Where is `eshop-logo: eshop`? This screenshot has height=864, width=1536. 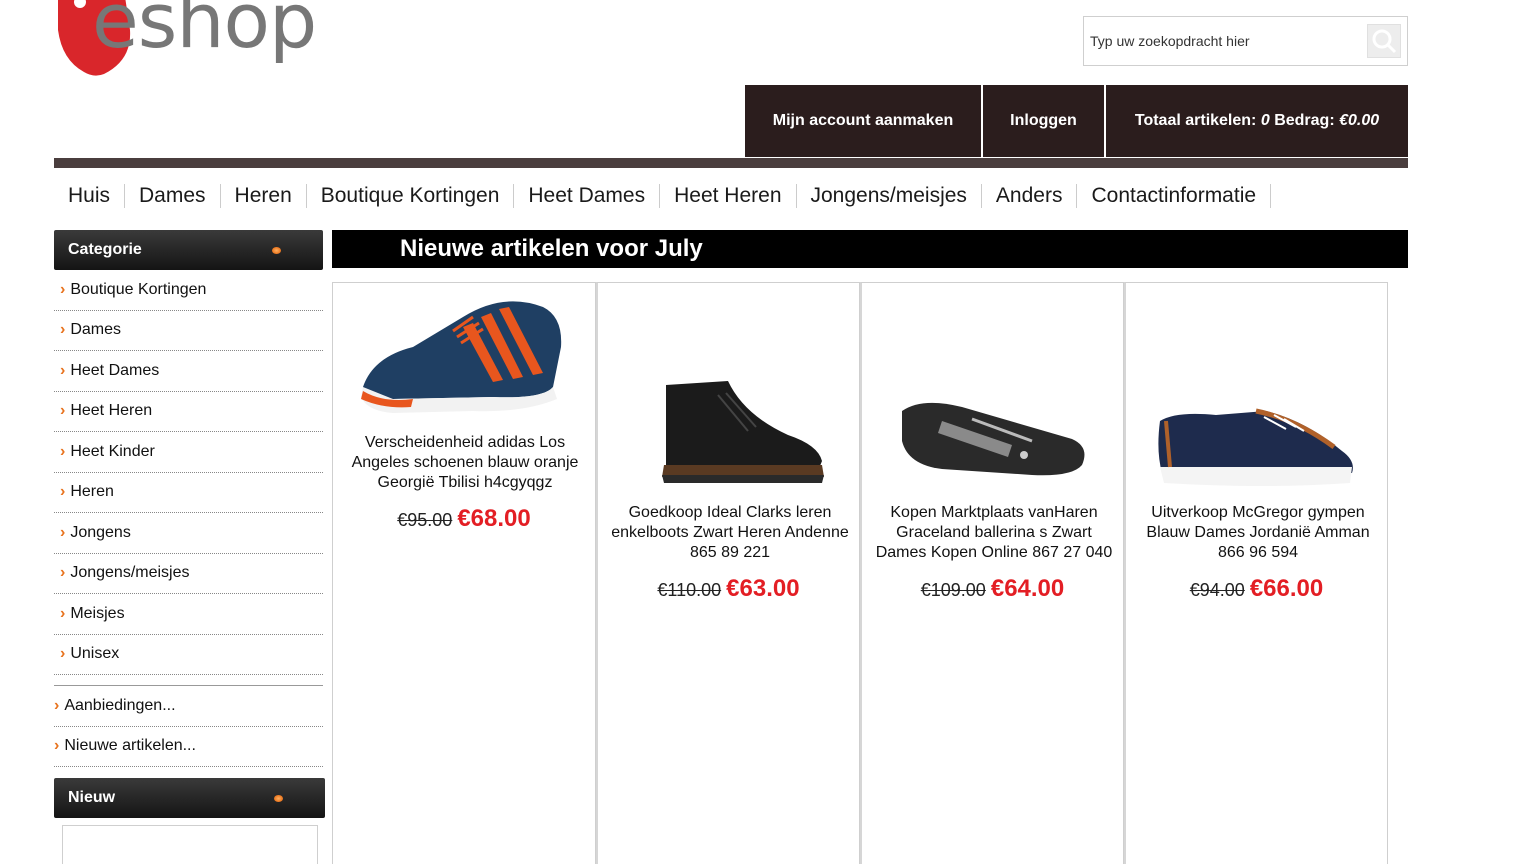
eshop-logo: eshop is located at coordinates (194, 40).